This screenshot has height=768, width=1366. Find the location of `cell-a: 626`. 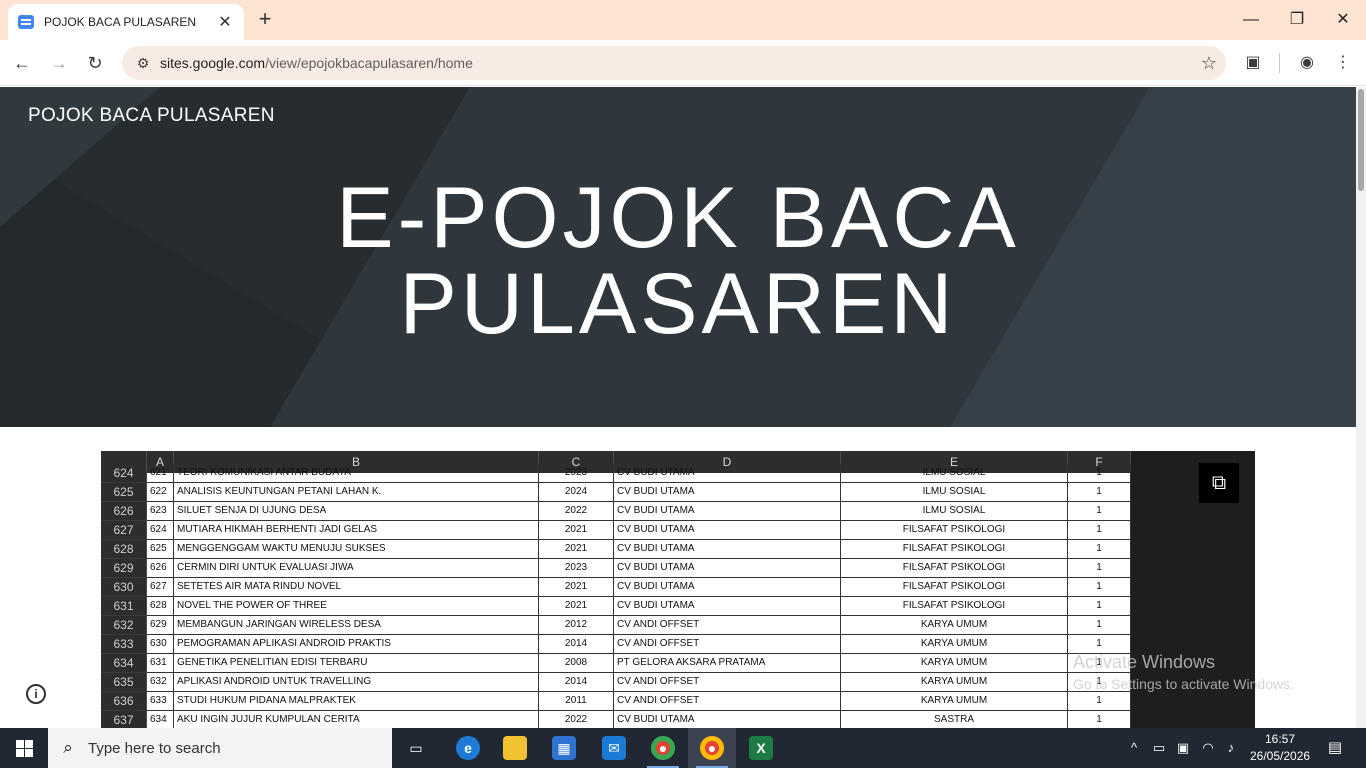

cell-a: 626 is located at coordinates (160, 568).